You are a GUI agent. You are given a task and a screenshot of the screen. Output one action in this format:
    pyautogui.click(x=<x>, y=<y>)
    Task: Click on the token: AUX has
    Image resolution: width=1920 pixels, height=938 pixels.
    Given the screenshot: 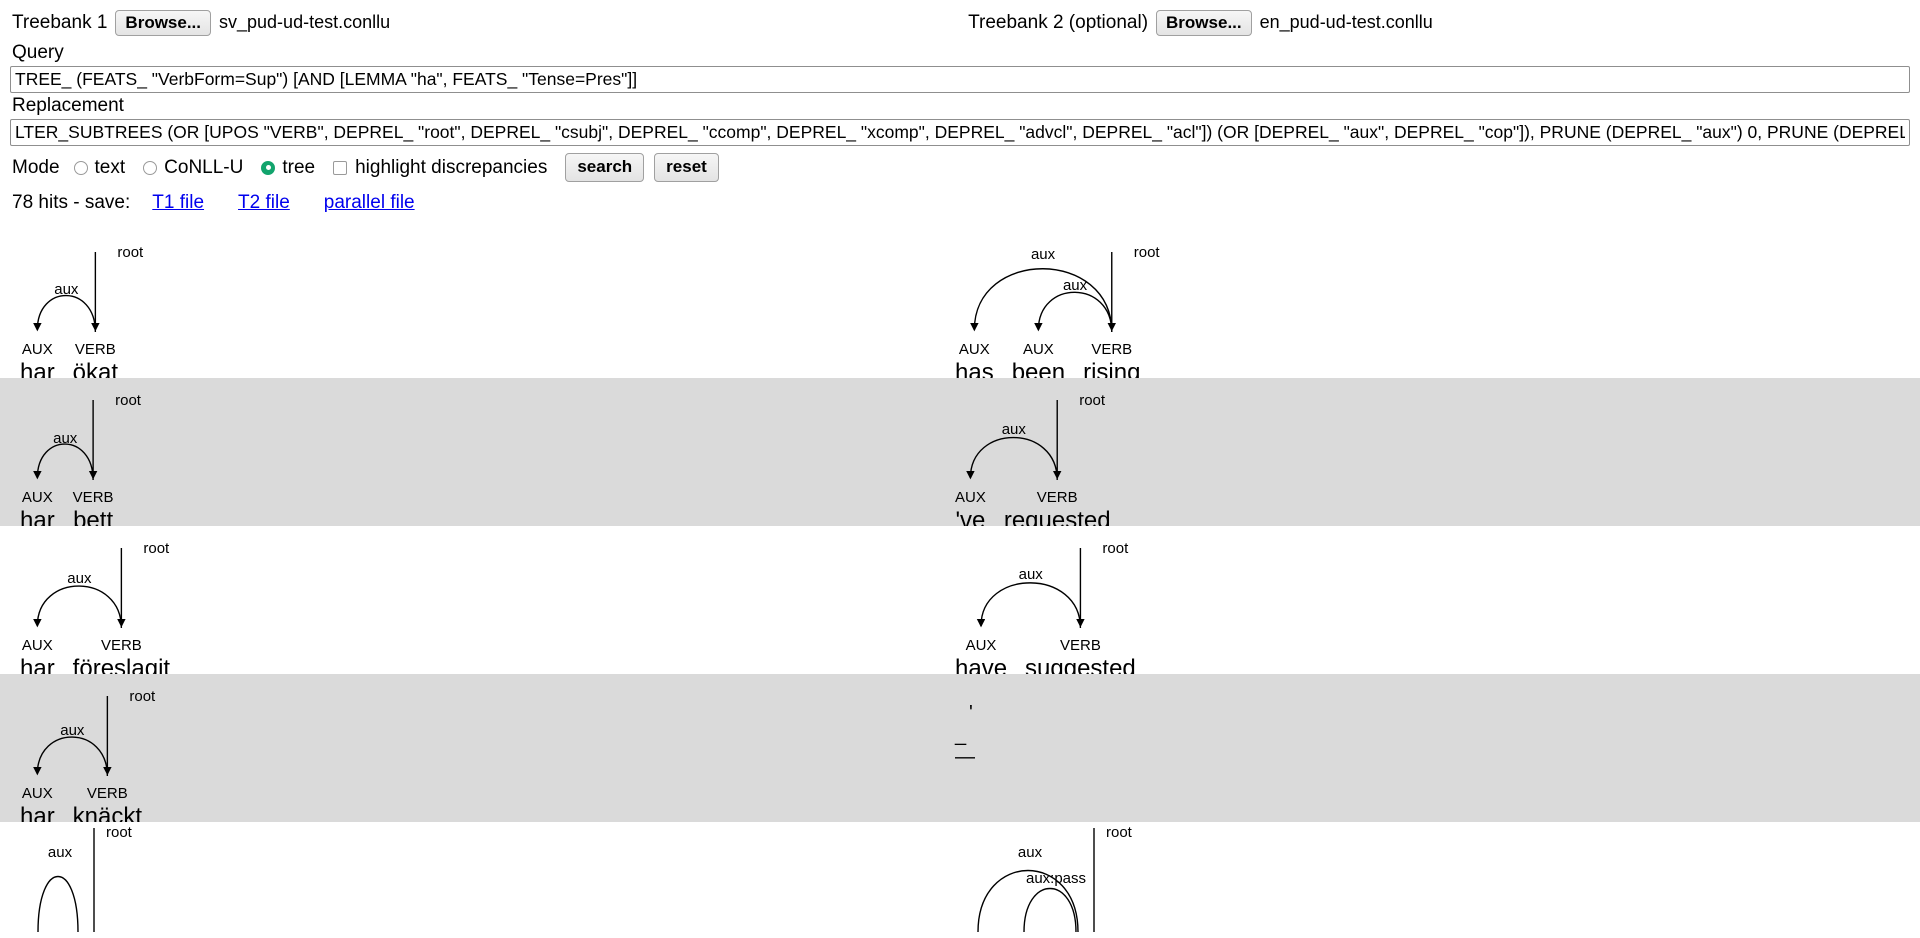 What is the action you would take?
    pyautogui.click(x=974, y=360)
    